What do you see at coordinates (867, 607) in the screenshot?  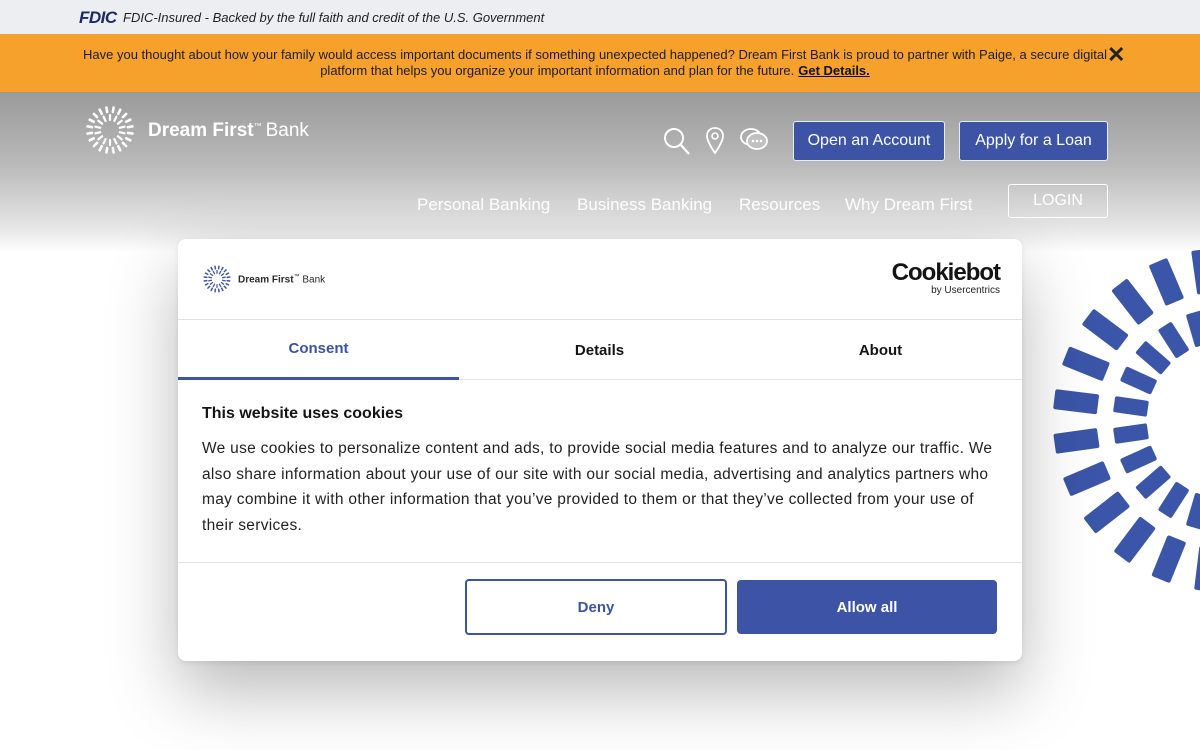 I see `allow-all-button: Allow all` at bounding box center [867, 607].